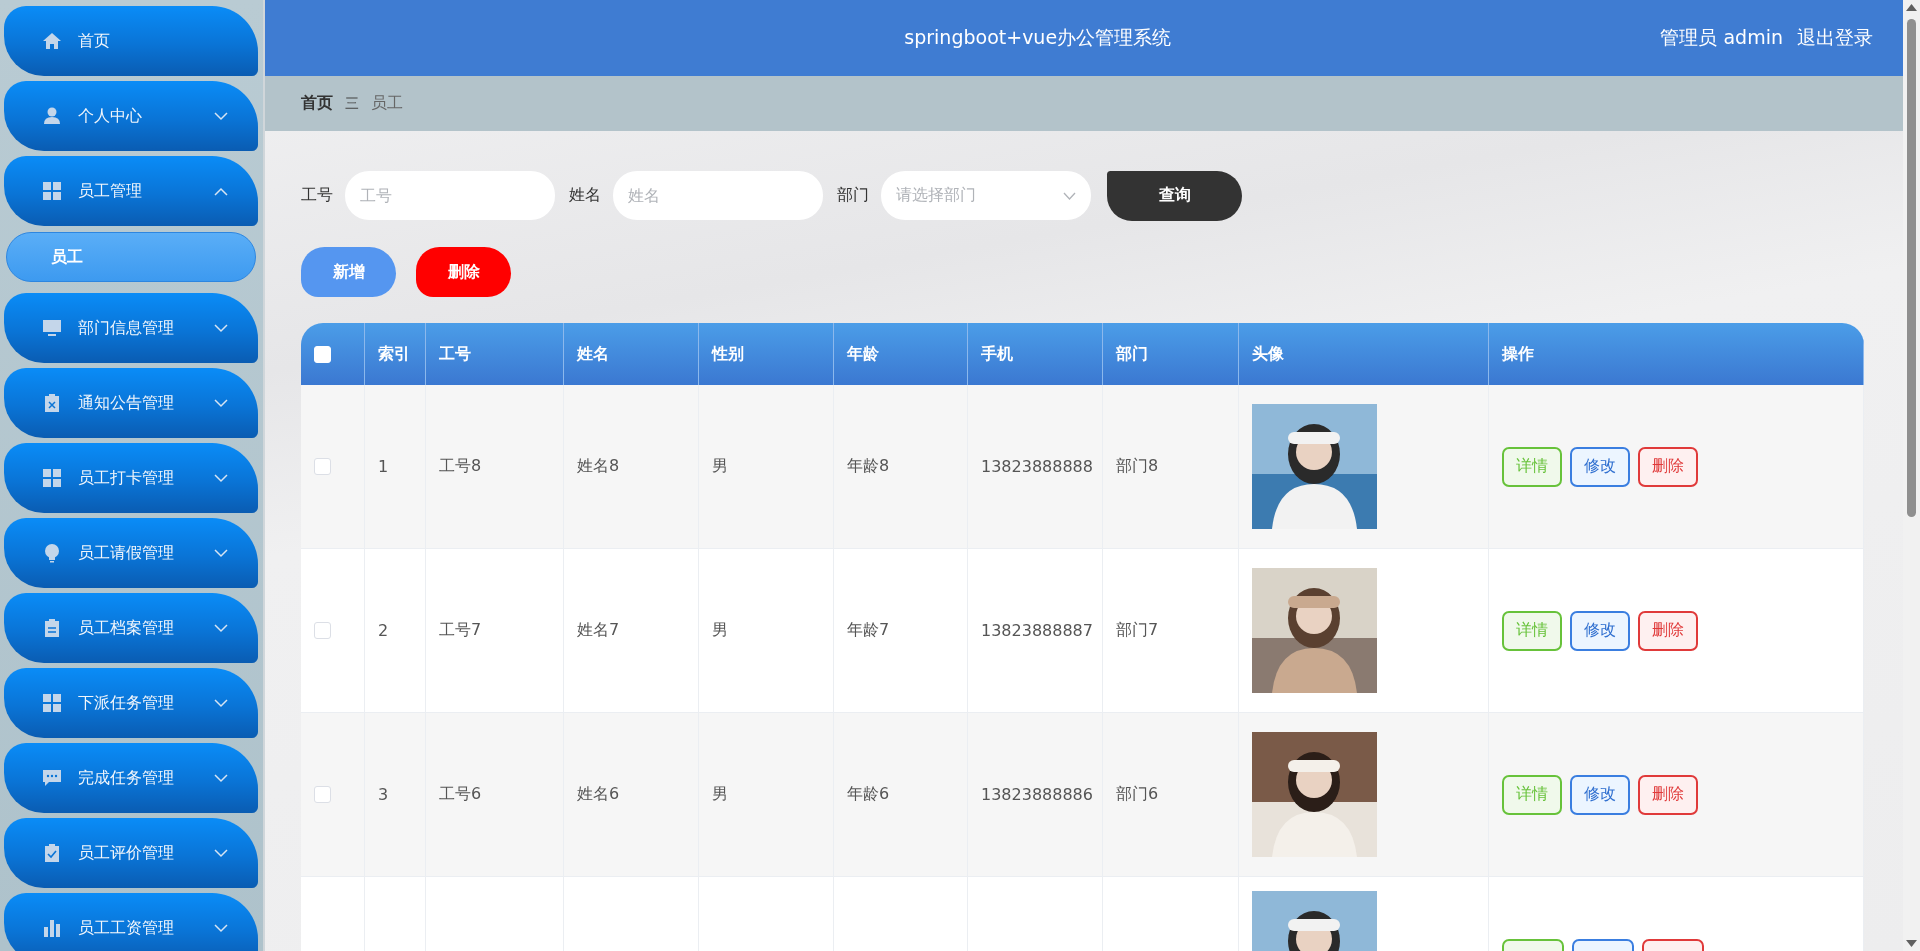 Image resolution: width=1920 pixels, height=951 pixels. Describe the element at coordinates (593, 354) in the screenshot. I see `column-header: 姓名` at that location.